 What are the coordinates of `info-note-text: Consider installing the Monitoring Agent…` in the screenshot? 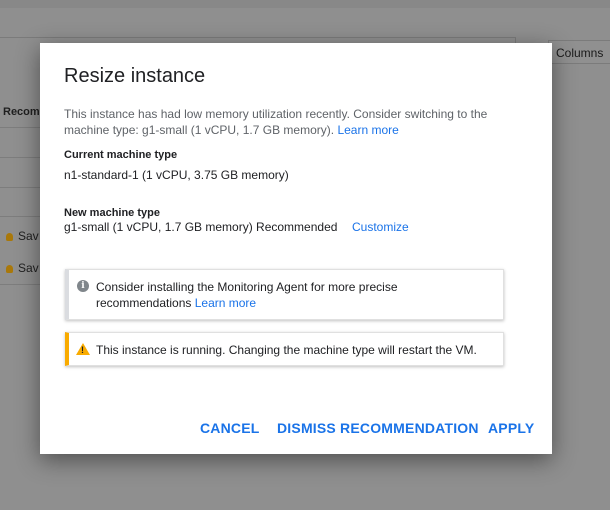 It's located at (296, 295).